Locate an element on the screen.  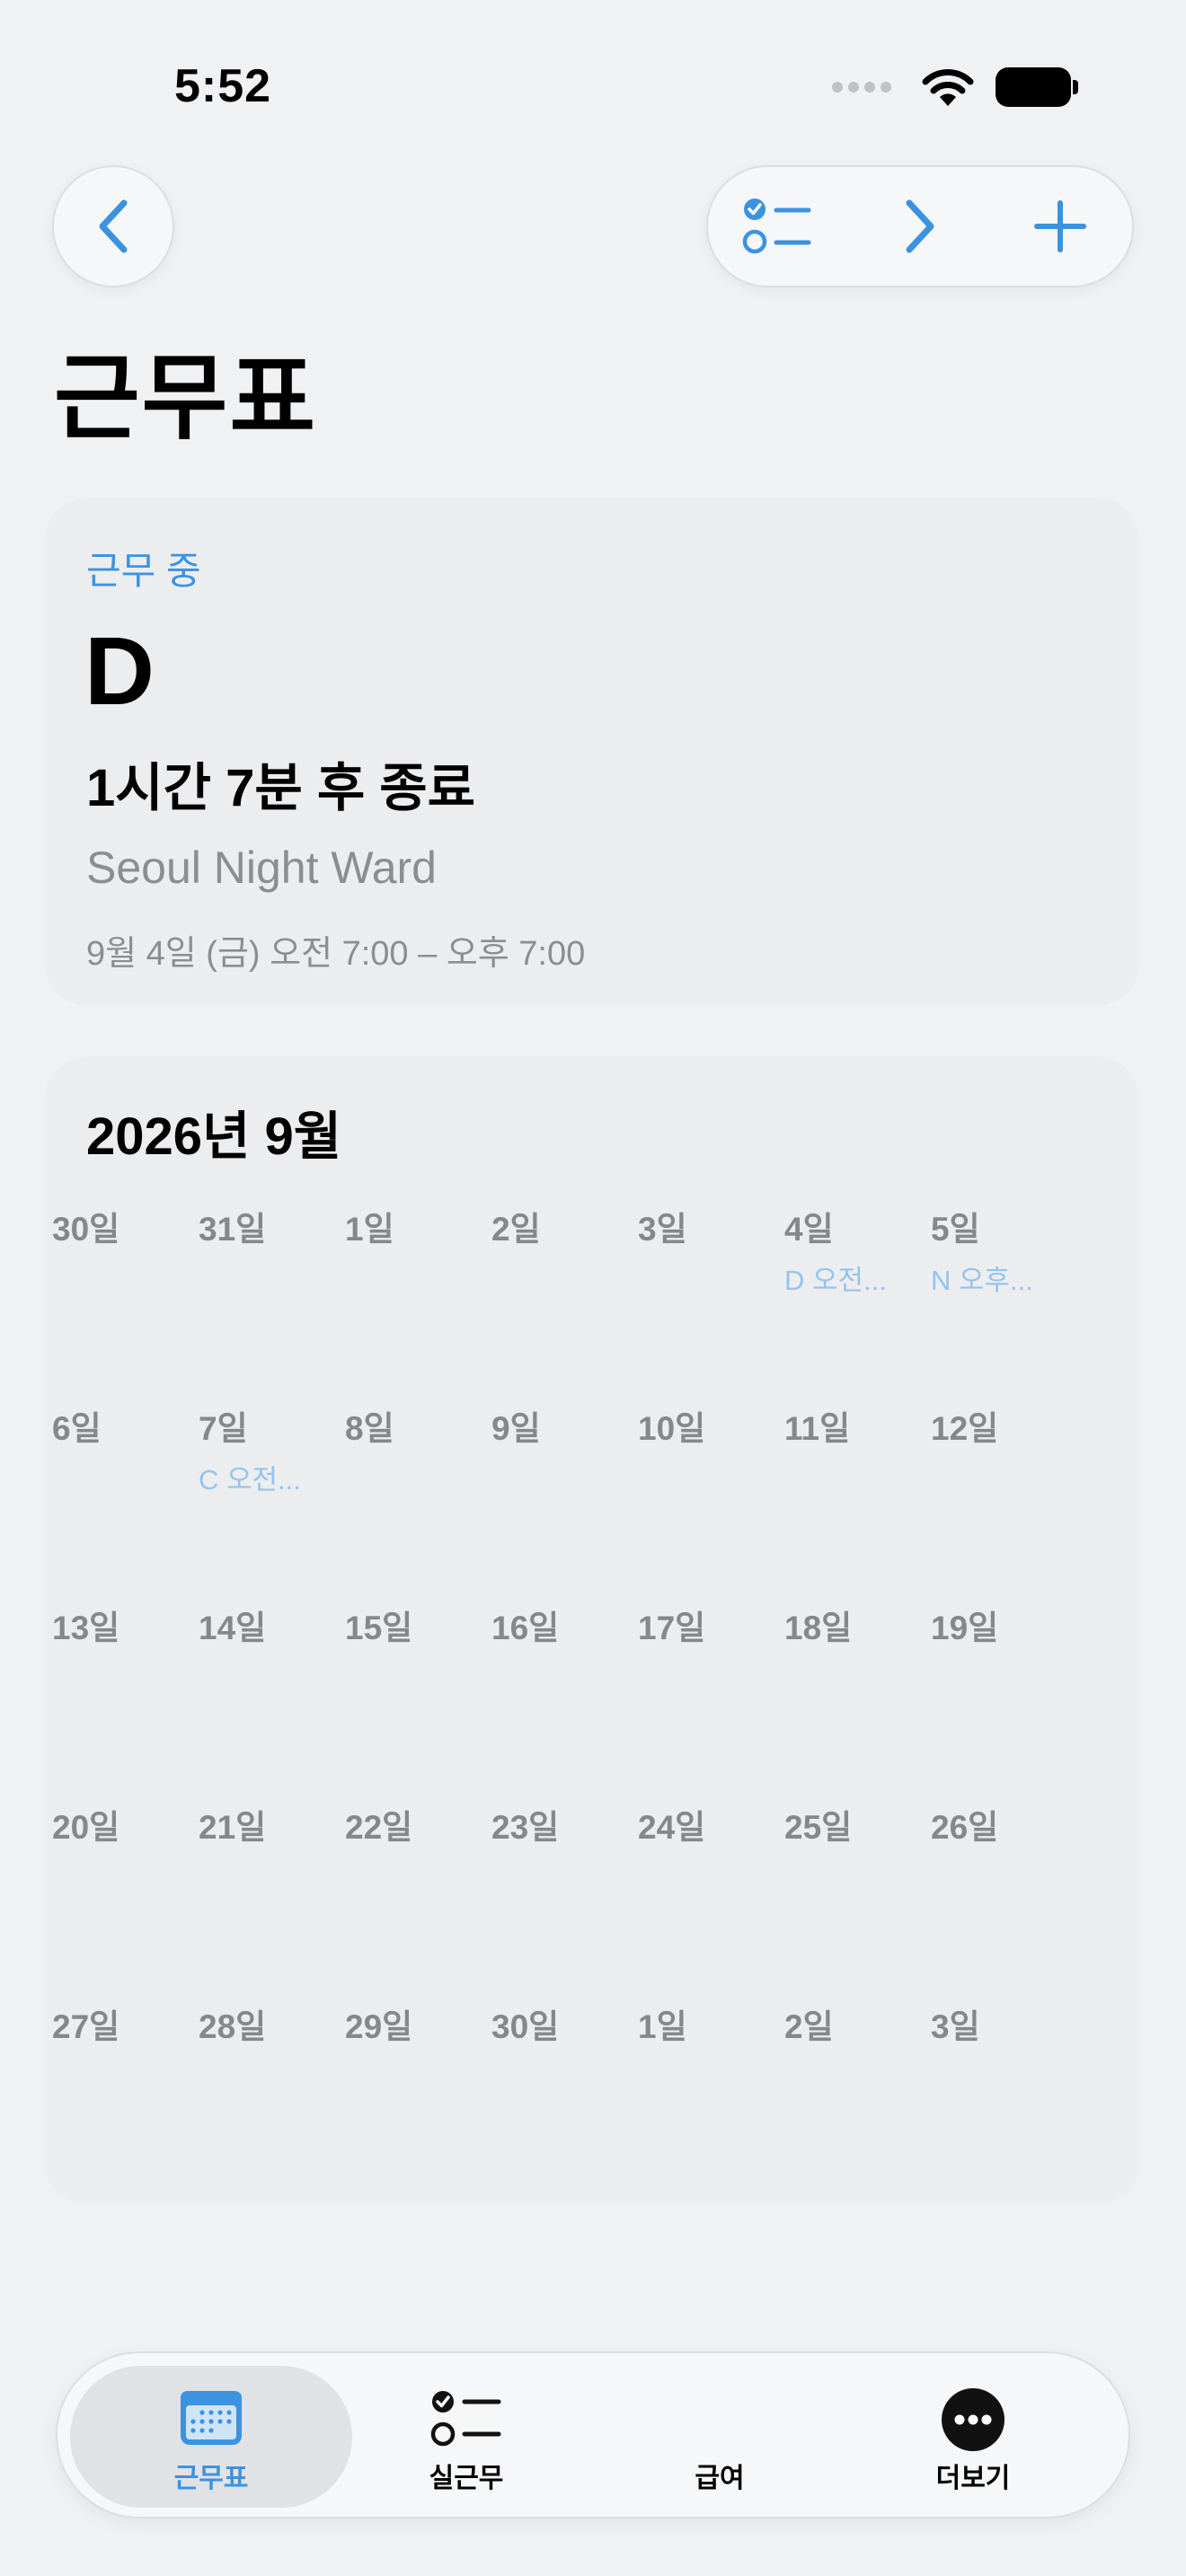
calendar-day-number: 21일 is located at coordinates (233, 1827).